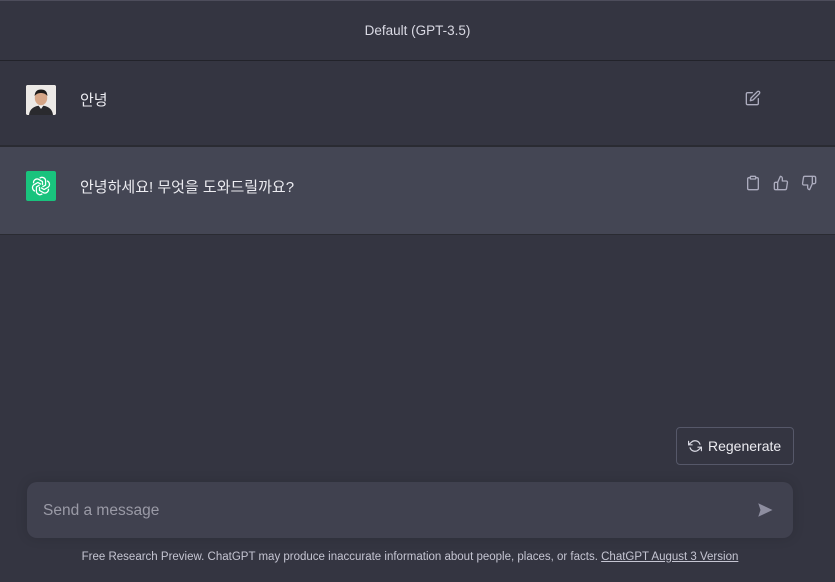 This screenshot has width=835, height=582. I want to click on user-avatar, so click(41, 100).